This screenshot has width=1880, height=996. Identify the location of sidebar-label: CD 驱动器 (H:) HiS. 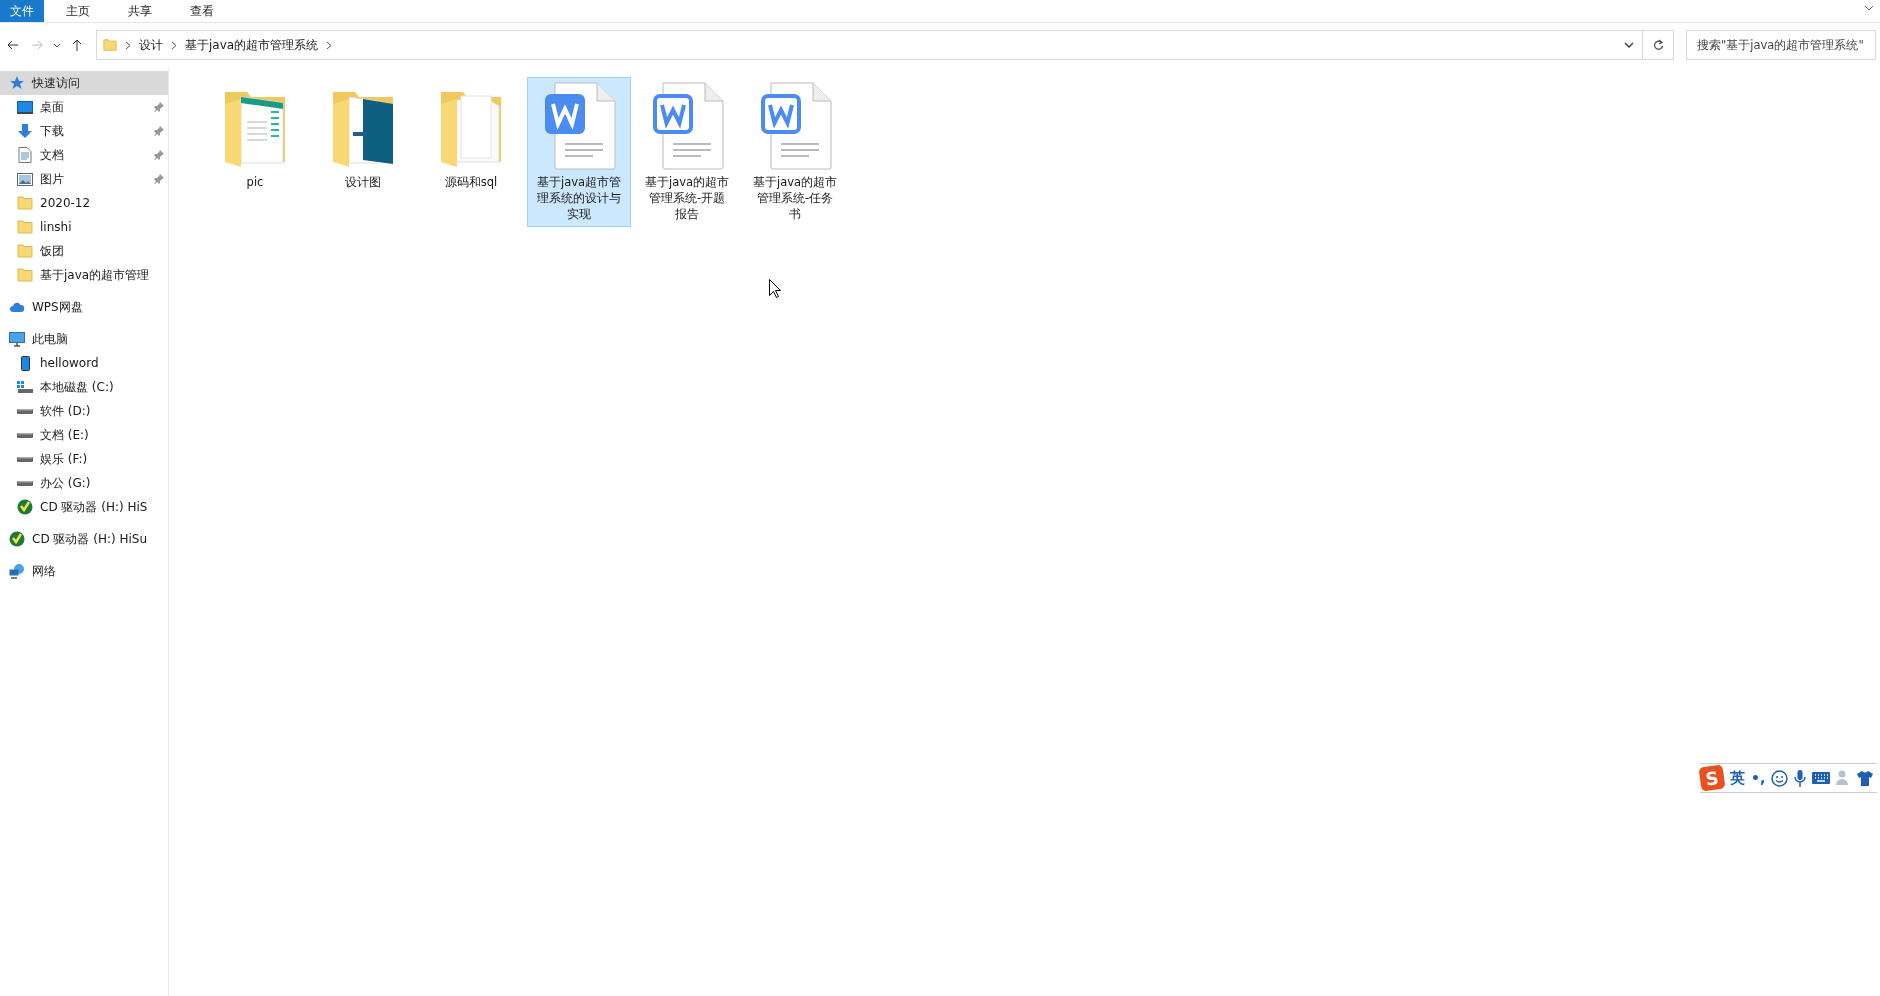
(94, 507).